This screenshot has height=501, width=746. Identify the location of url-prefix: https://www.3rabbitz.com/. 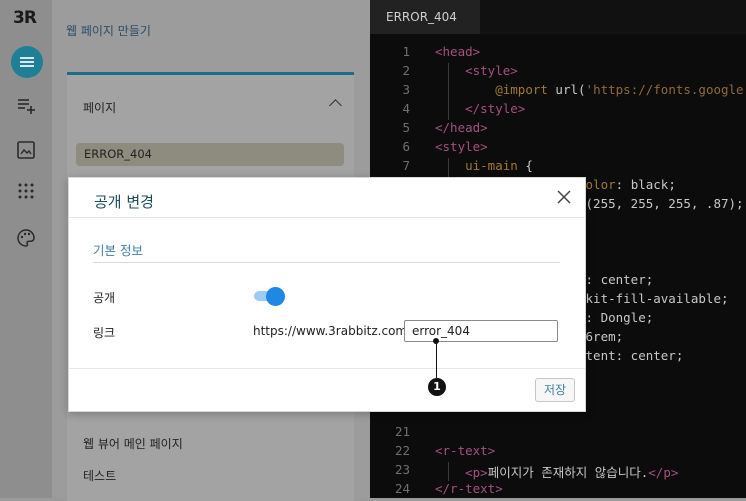
(332, 331).